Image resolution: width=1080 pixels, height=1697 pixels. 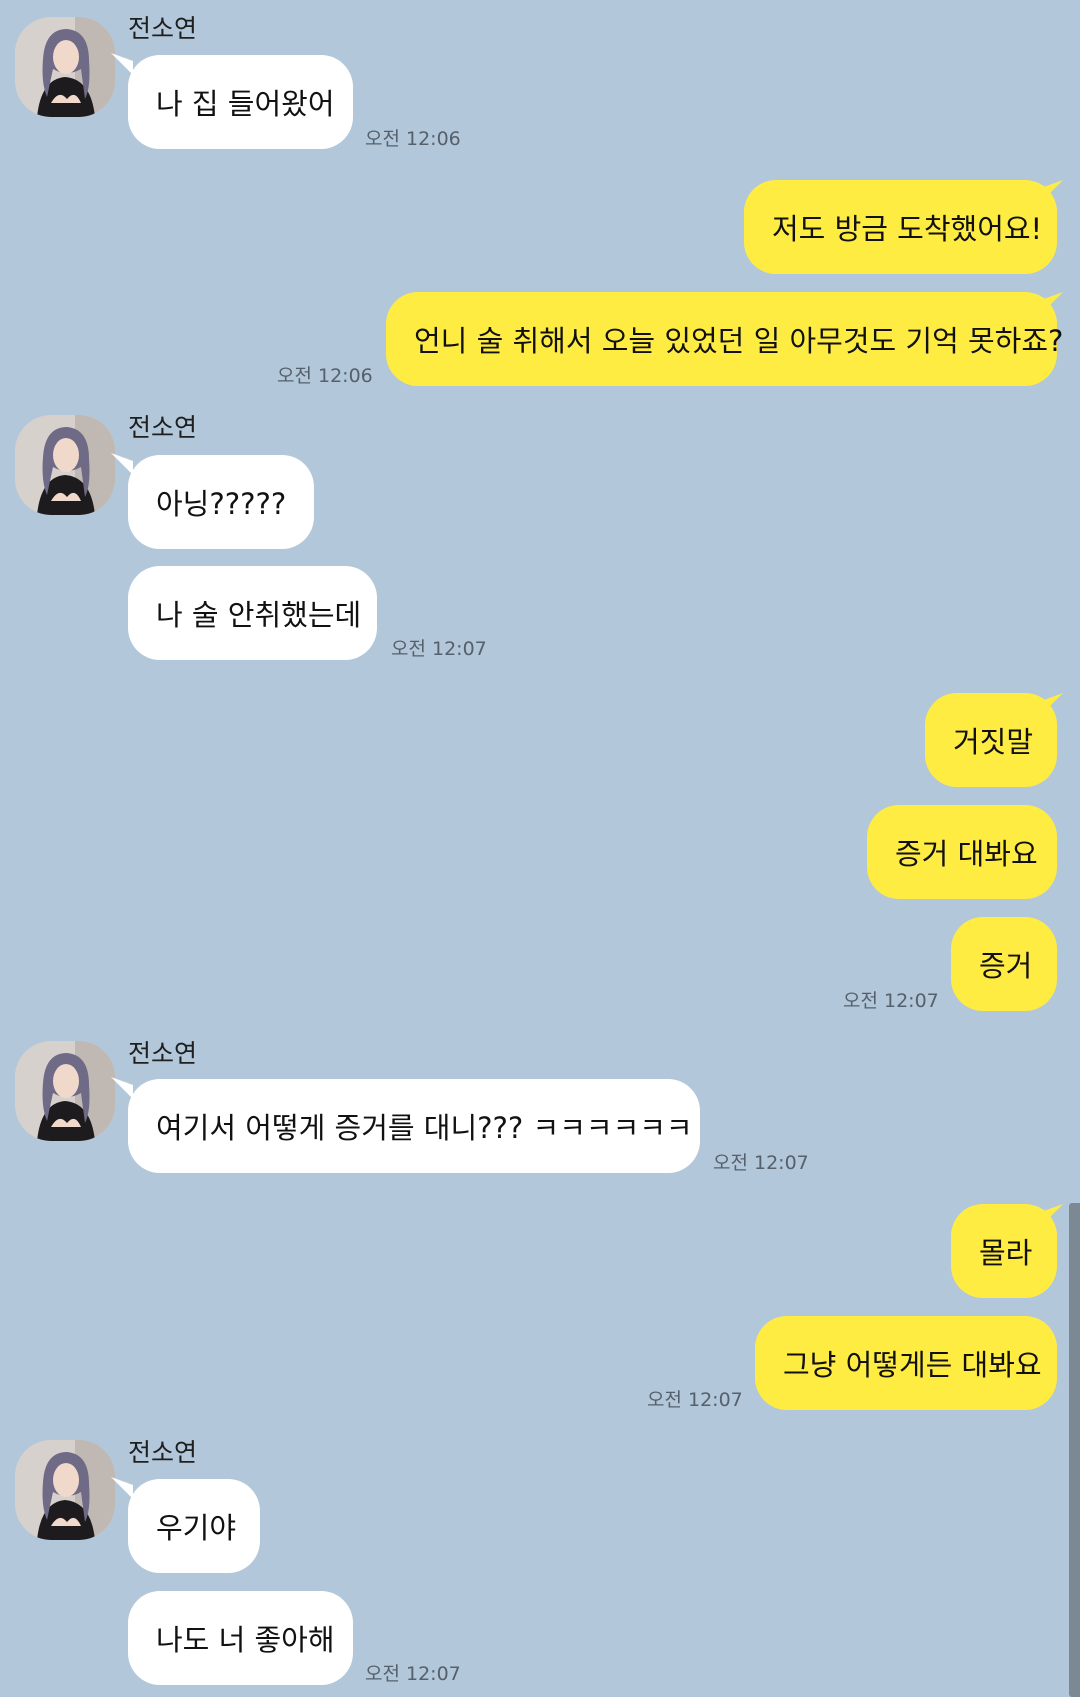 I want to click on message-bubble-outgoing: 거짓말, so click(x=991, y=740).